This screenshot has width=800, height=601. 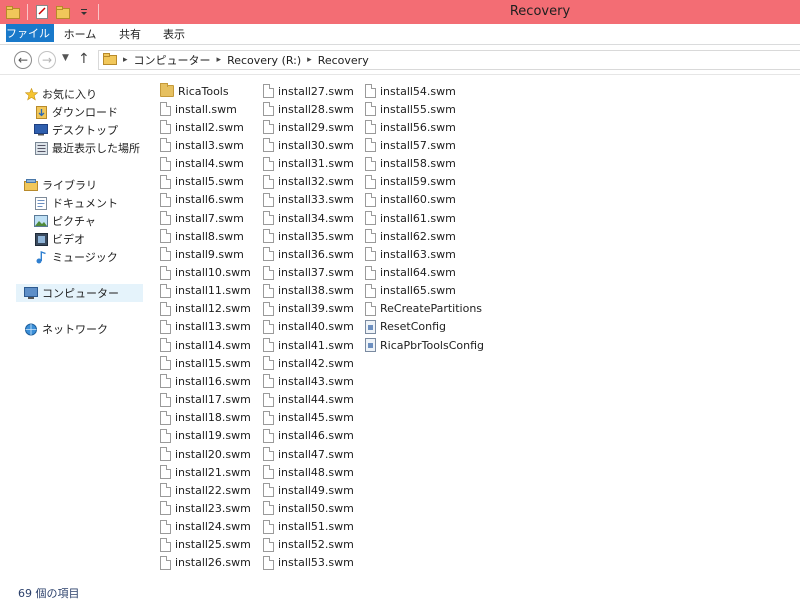 What do you see at coordinates (172, 60) in the screenshot?
I see `breadcrumb-computer: コンピューター` at bounding box center [172, 60].